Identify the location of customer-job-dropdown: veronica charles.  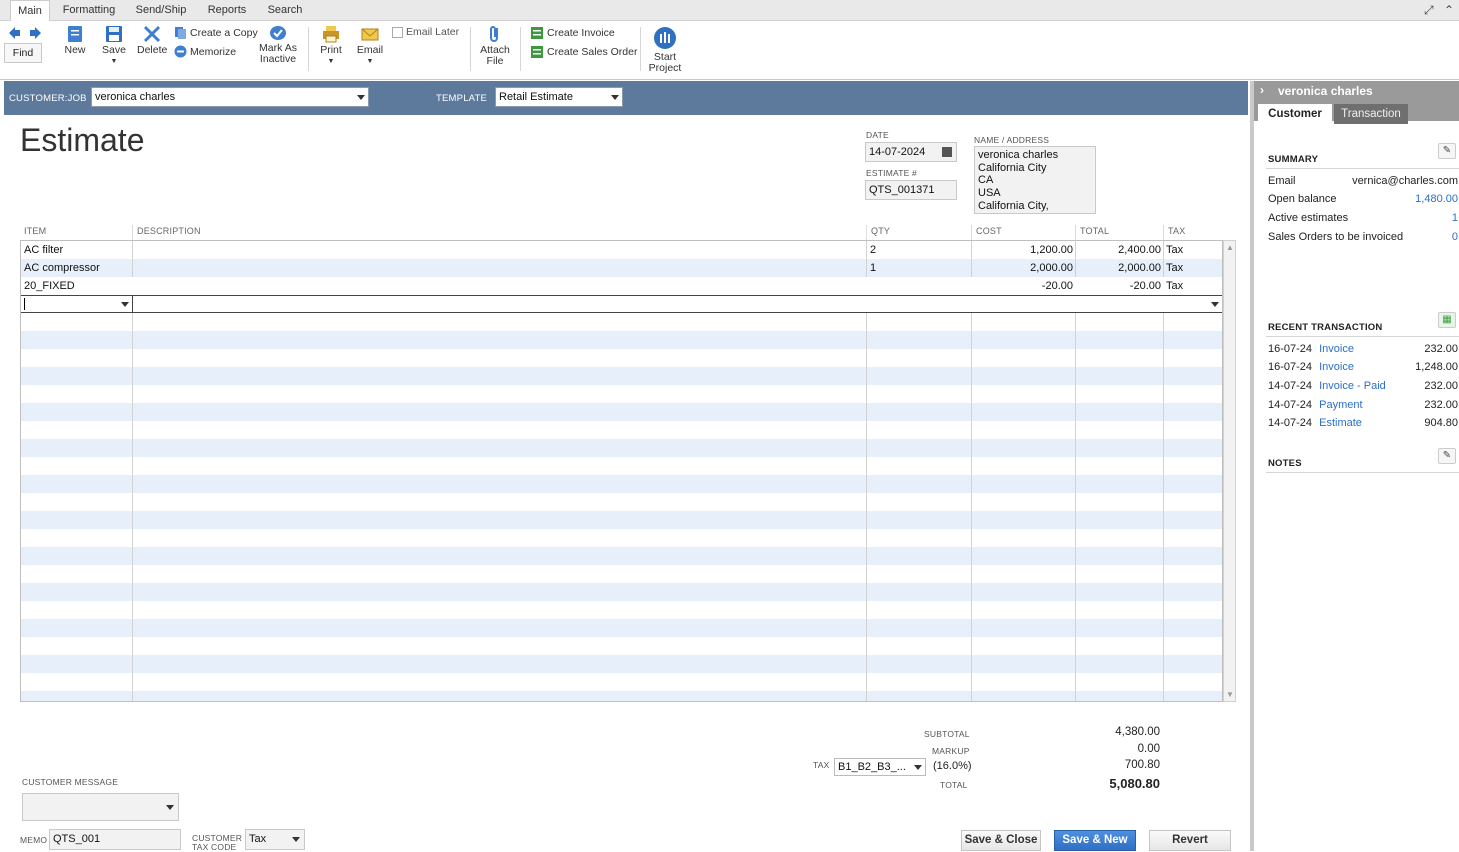
(230, 97).